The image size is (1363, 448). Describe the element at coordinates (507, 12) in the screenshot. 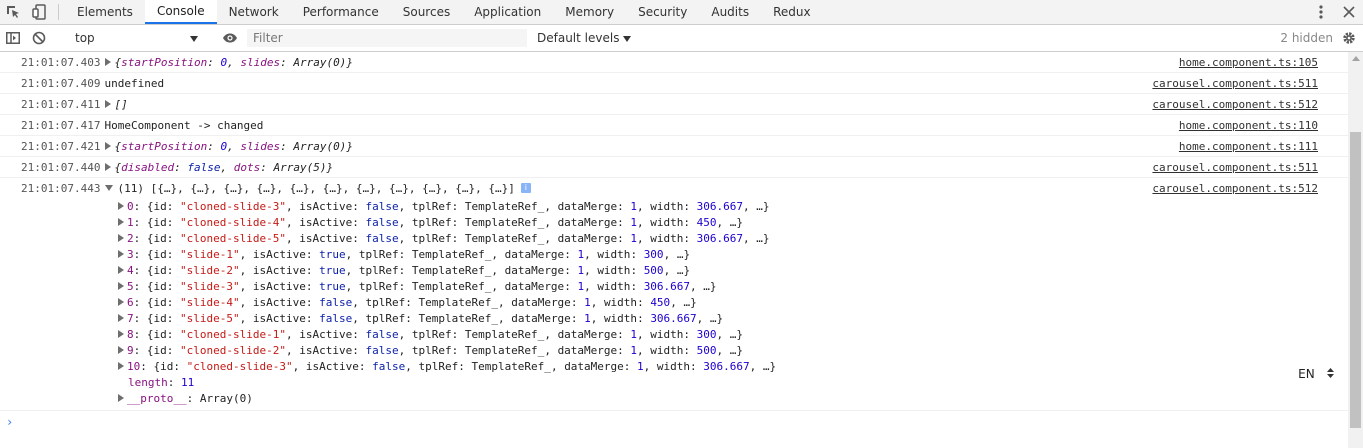

I see `tab-application: Application` at that location.